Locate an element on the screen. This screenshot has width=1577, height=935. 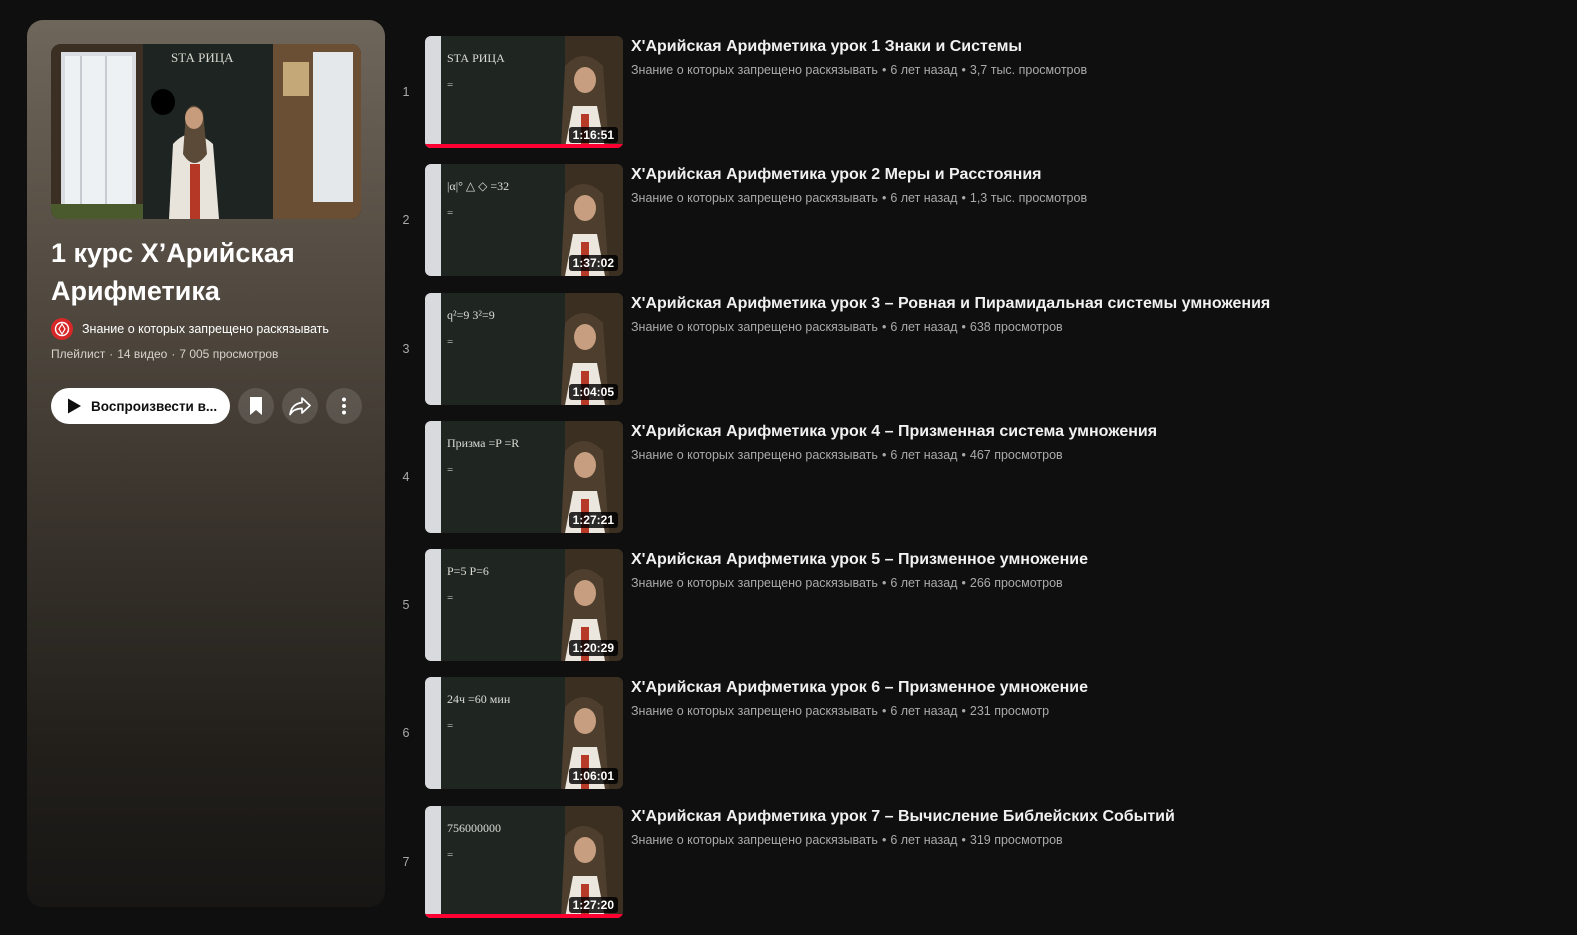
more-vert-icon is located at coordinates (344, 406).